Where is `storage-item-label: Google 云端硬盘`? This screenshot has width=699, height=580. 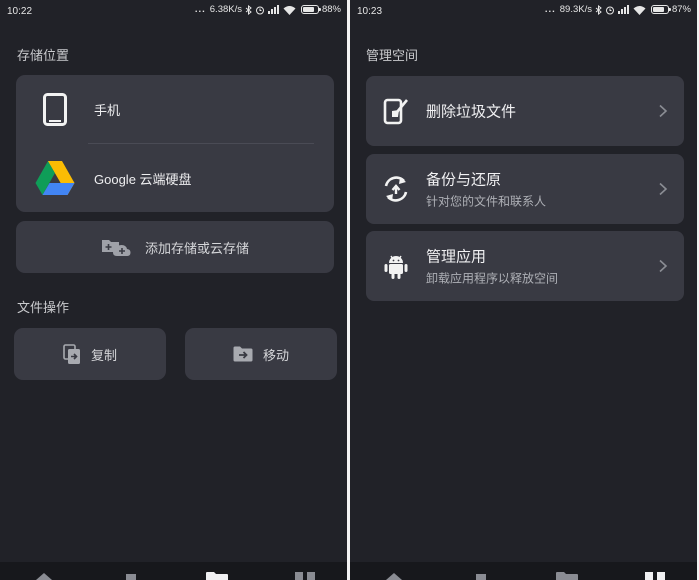 storage-item-label: Google 云端硬盘 is located at coordinates (143, 179).